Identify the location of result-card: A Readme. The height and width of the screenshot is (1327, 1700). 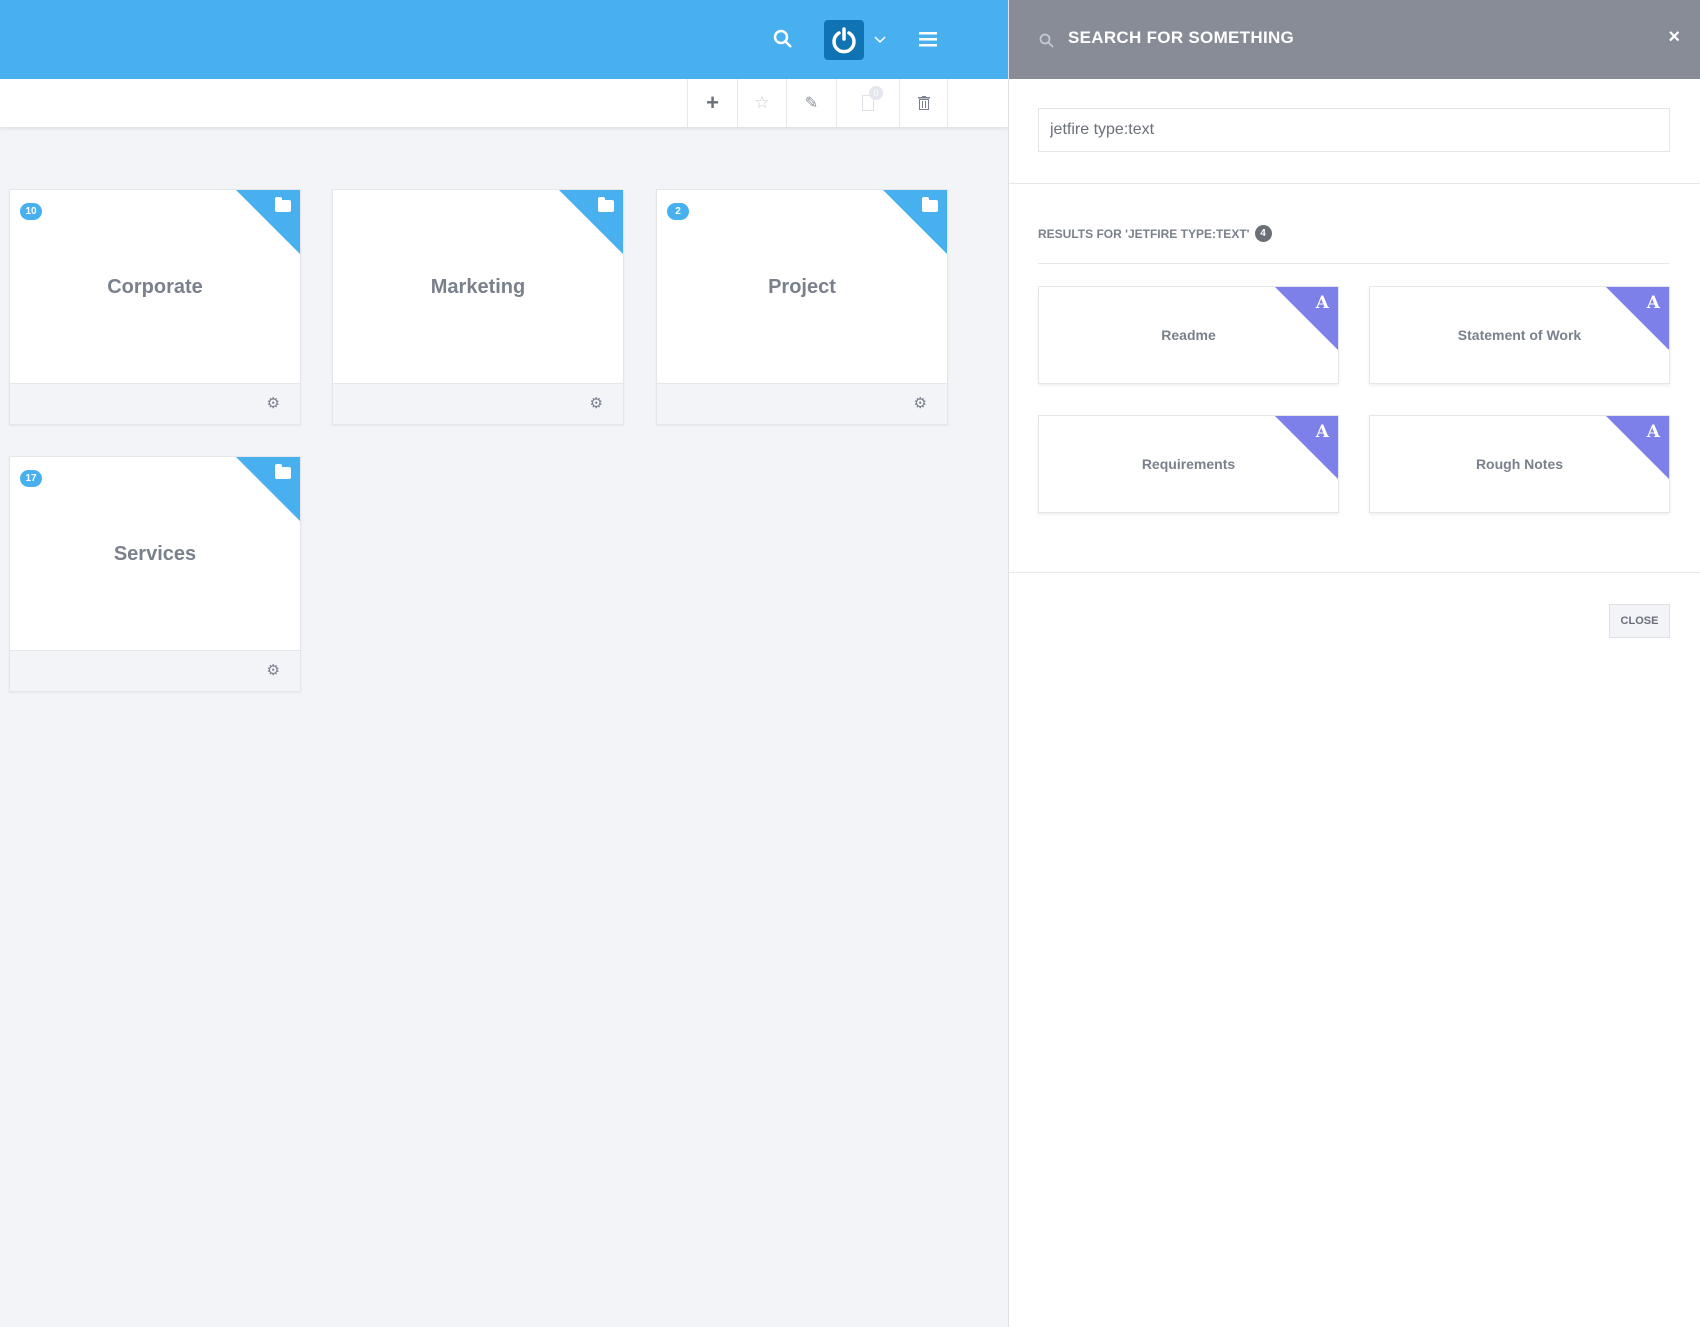
(1188, 335).